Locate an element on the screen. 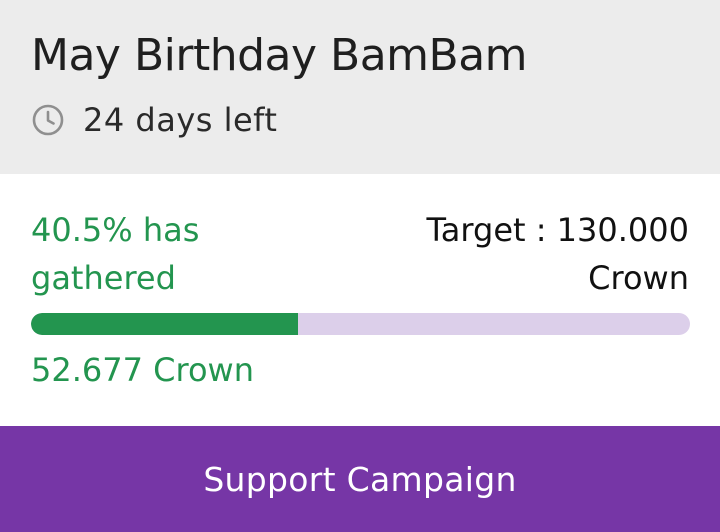  target-amount: Target : 130.000 Crown is located at coordinates (557, 254).